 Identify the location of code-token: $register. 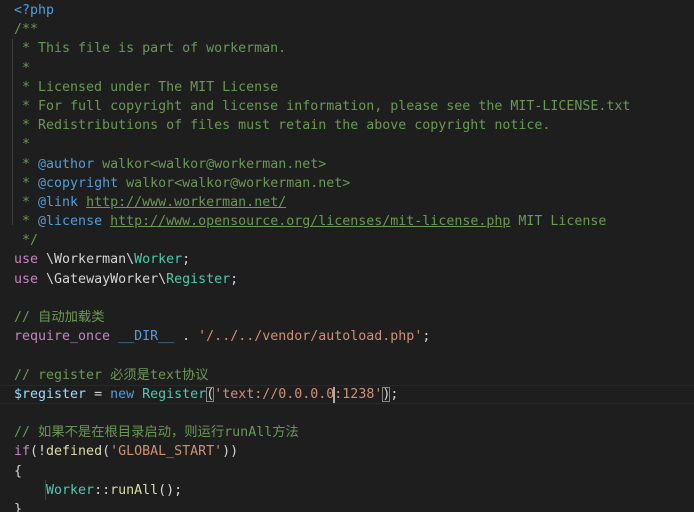
(50, 394).